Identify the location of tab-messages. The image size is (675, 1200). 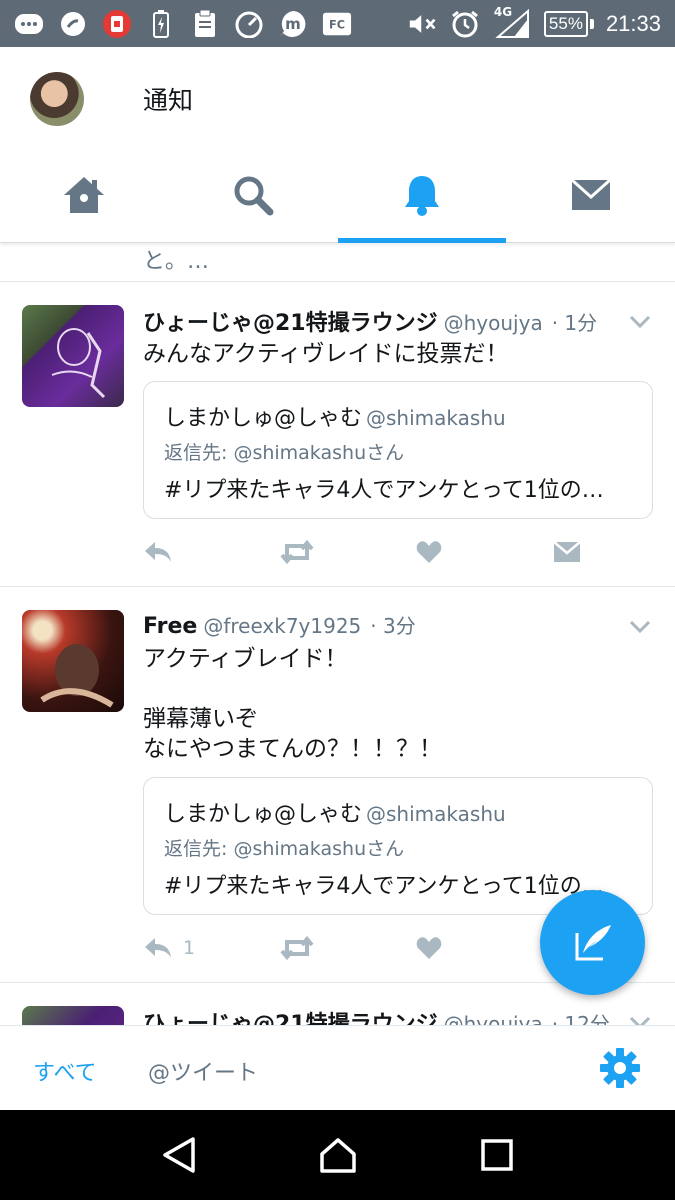
(590, 195).